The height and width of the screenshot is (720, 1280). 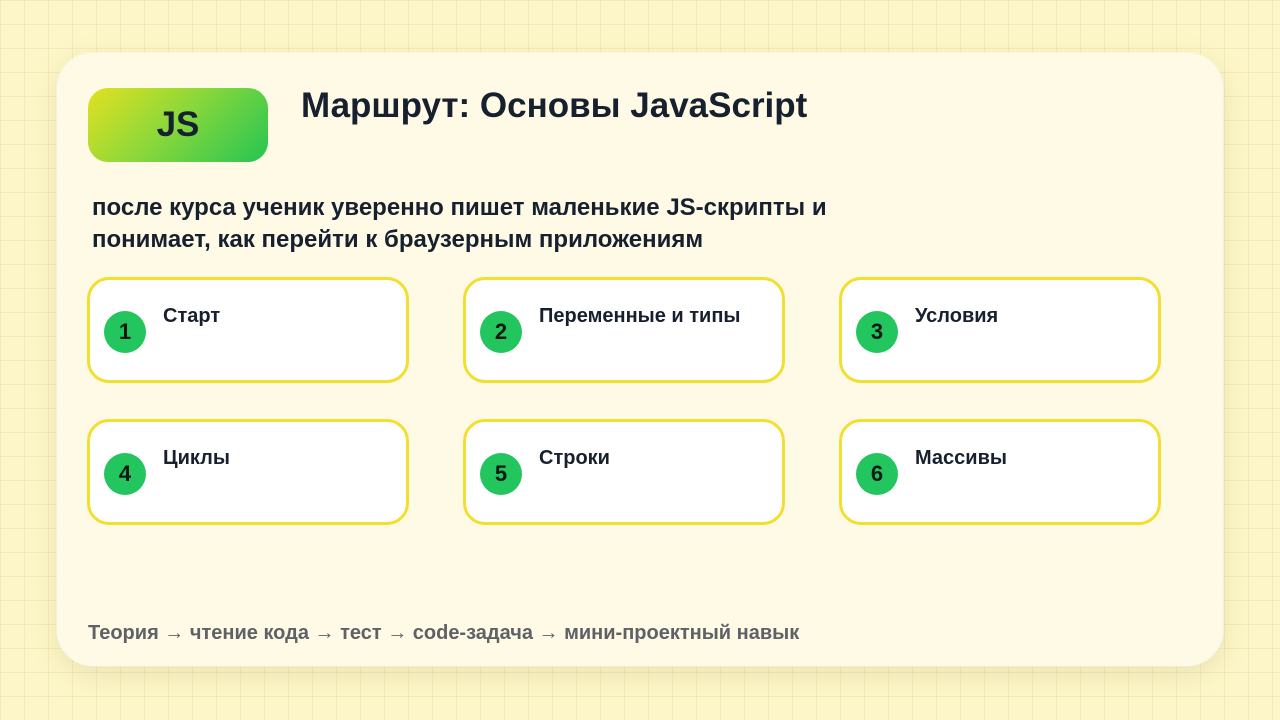 I want to click on step-title: Циклы, so click(x=196, y=458).